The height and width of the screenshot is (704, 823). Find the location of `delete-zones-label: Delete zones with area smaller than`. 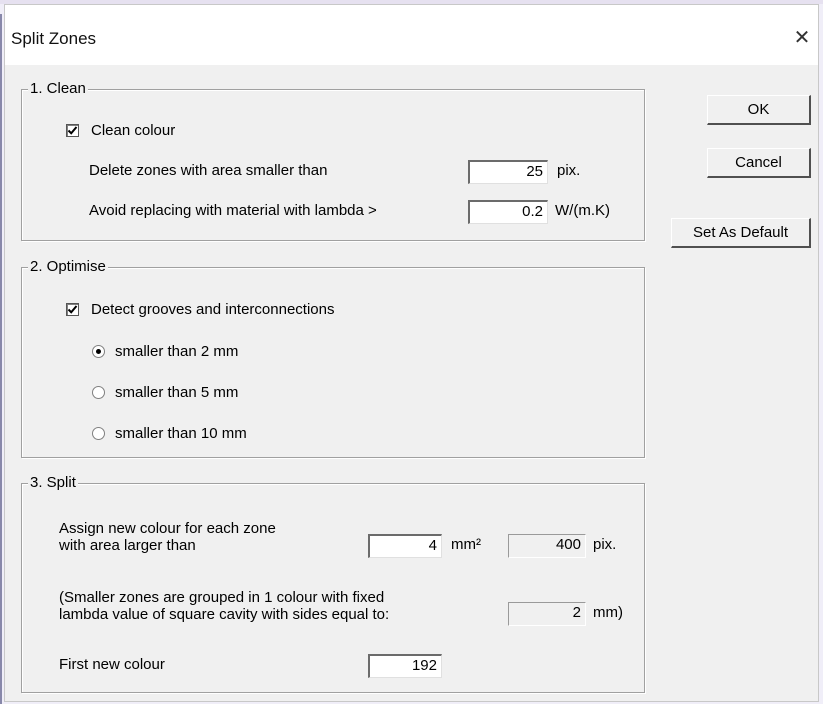

delete-zones-label: Delete zones with area smaller than is located at coordinates (208, 170).